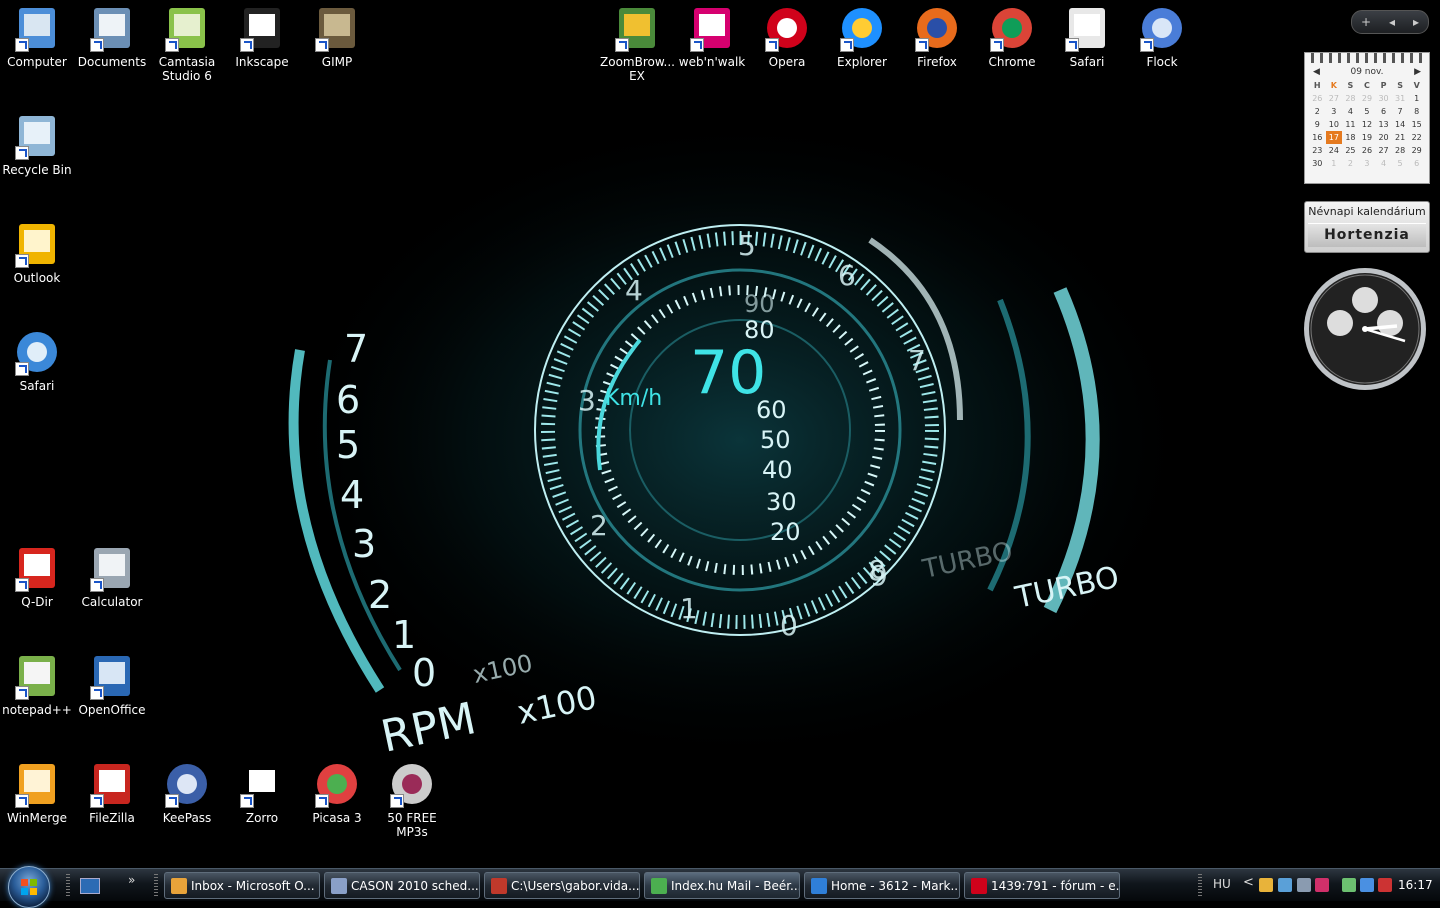 This screenshot has height=908, width=1440. I want to click on calendar-day: 17, so click(1334, 137).